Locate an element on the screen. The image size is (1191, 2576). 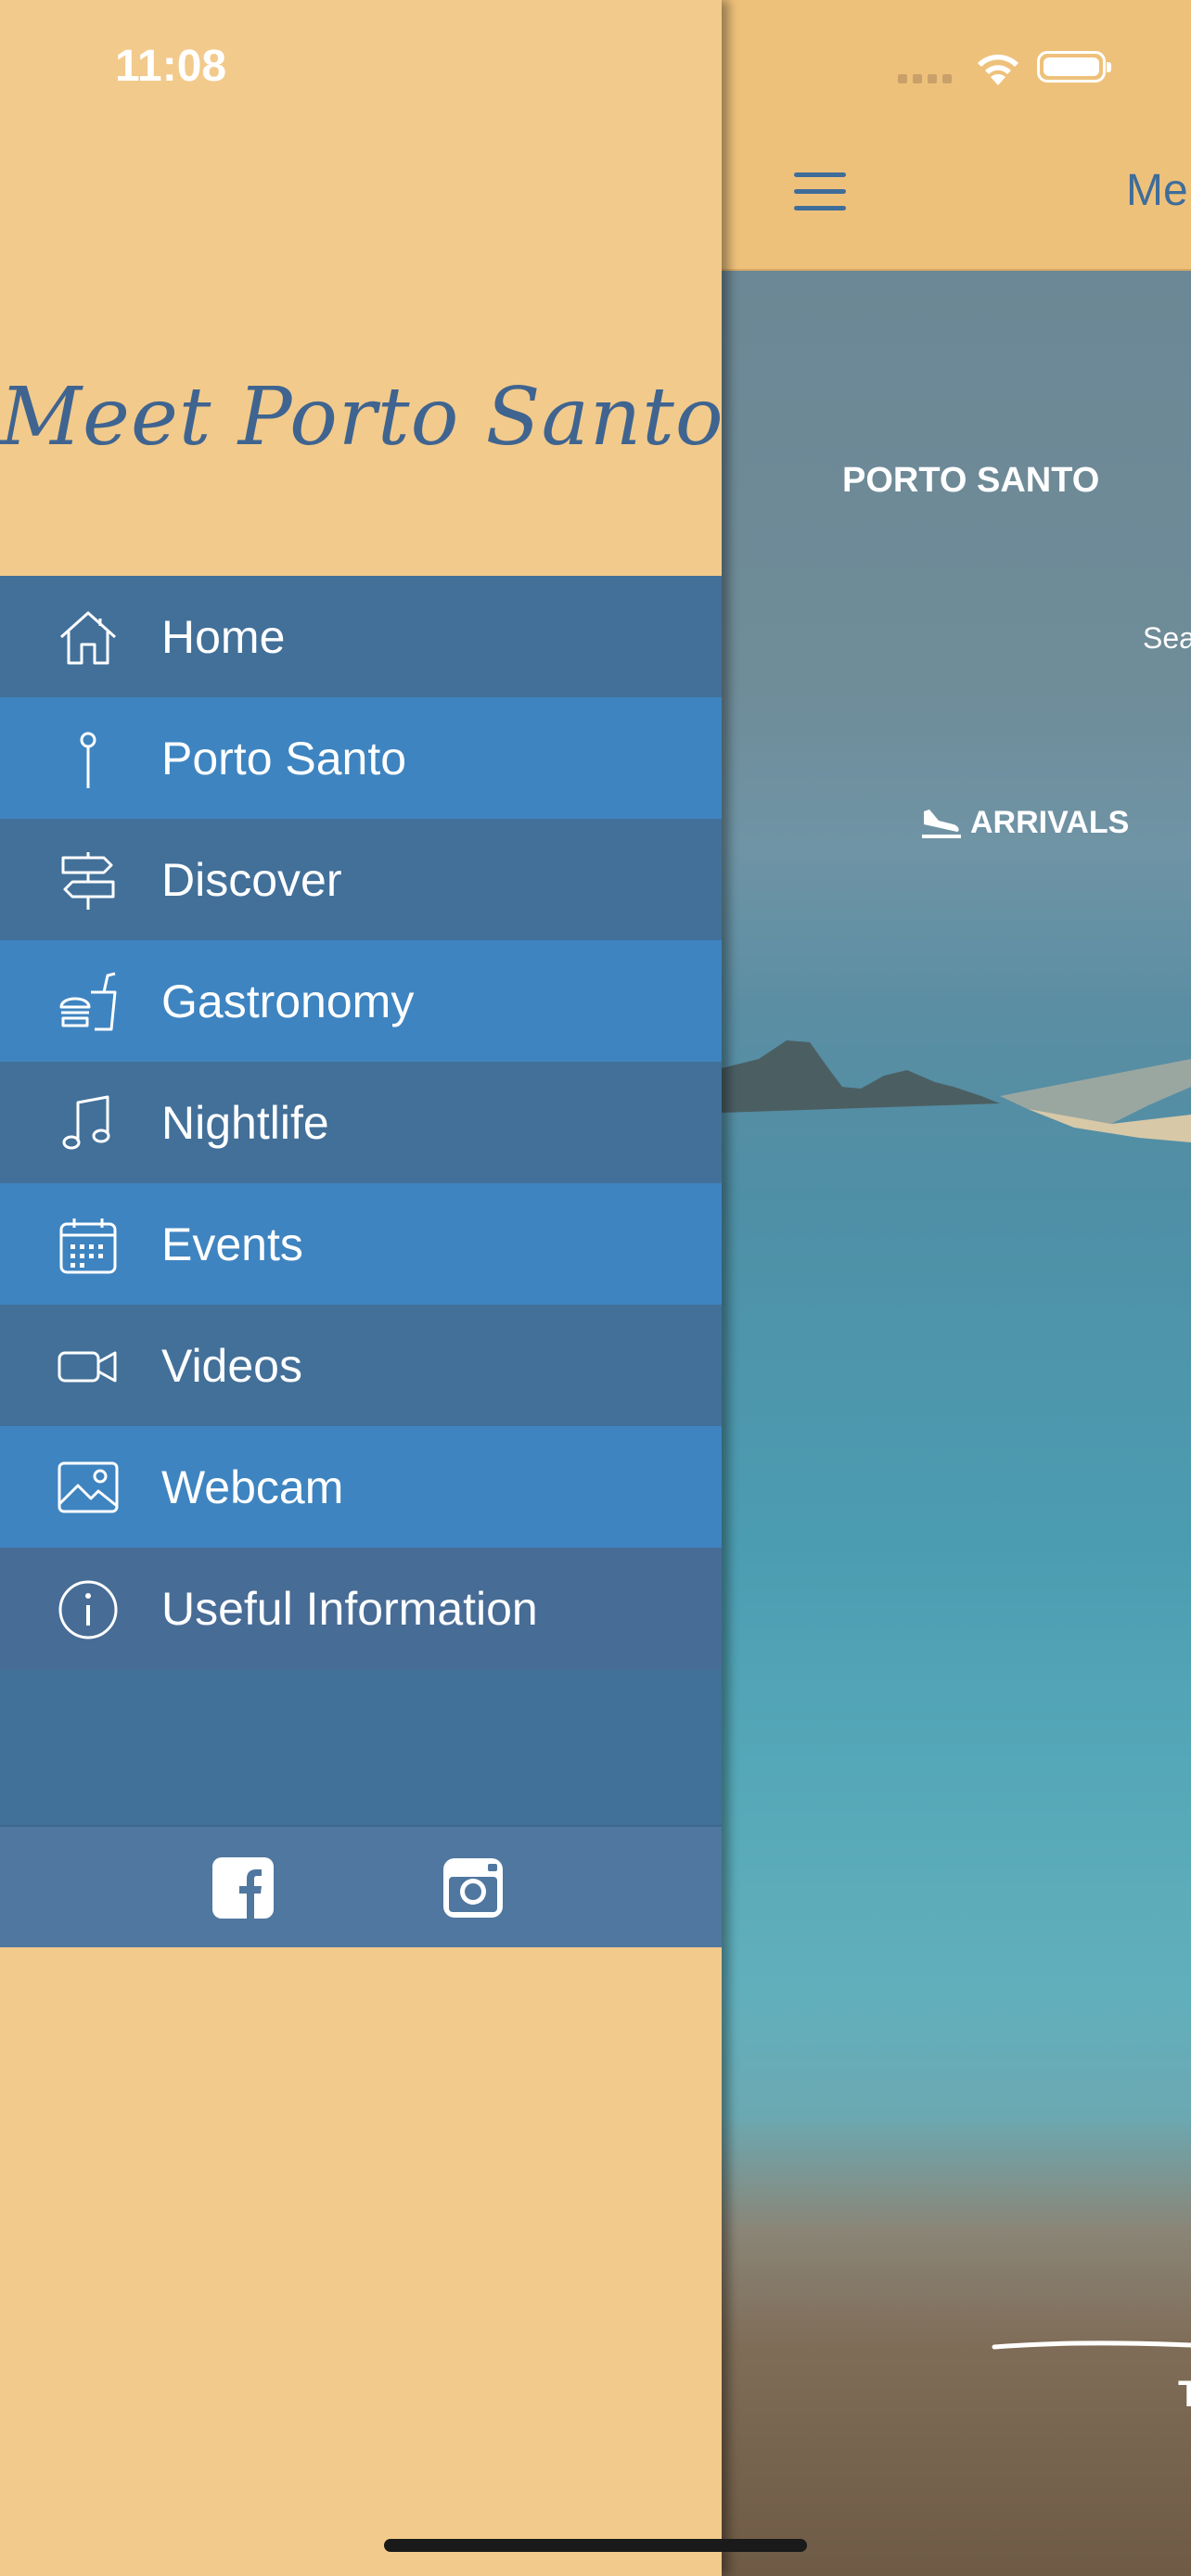
facebook-icon is located at coordinates (243, 1887).